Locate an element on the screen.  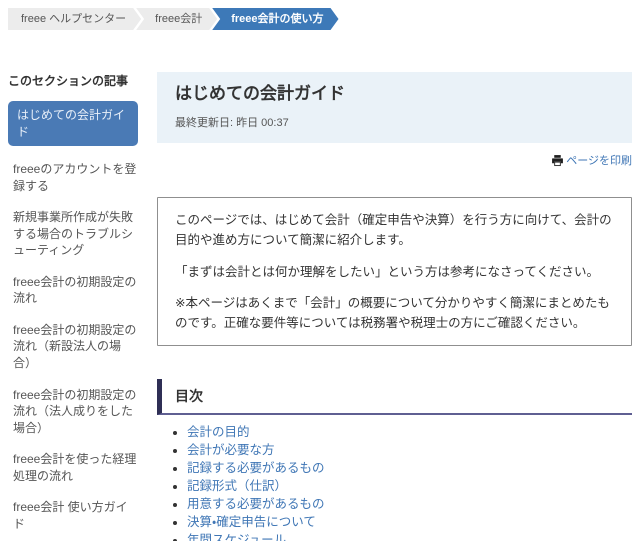
toc-link: 記録形式（仕訳） is located at coordinates (237, 486).